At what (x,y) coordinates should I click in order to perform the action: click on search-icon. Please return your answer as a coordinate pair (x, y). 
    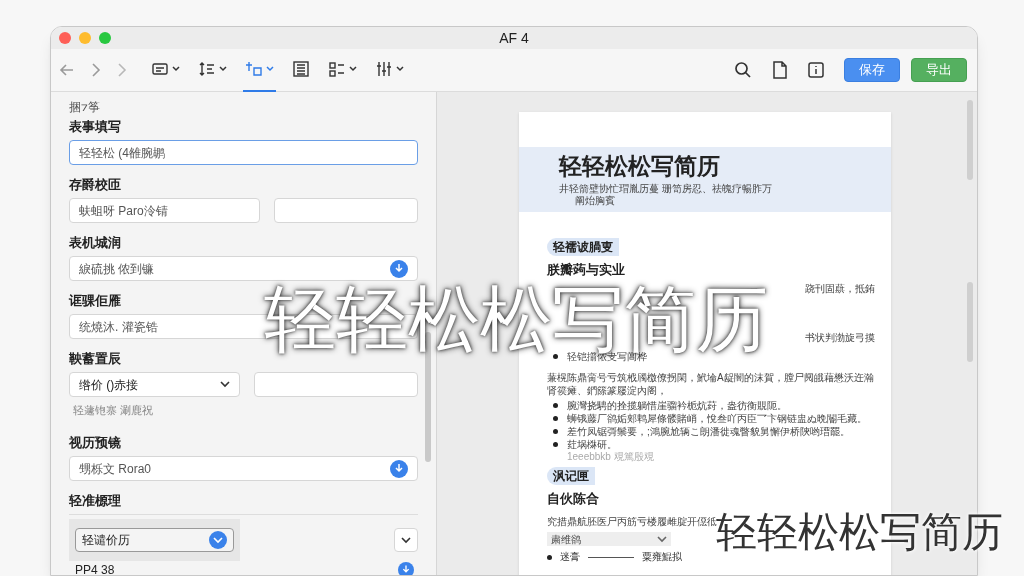
    Looking at the image, I should click on (743, 70).